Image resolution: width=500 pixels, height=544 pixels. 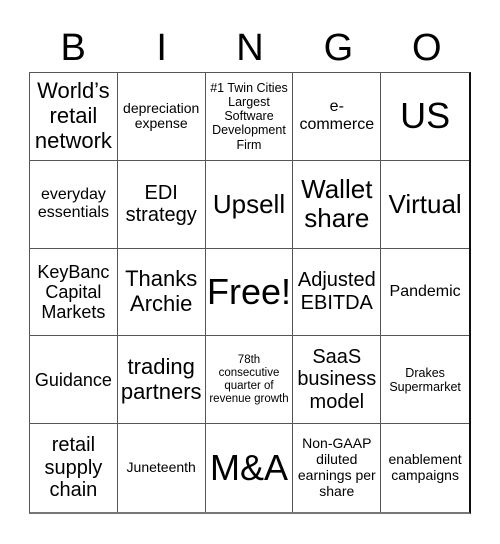 I want to click on bingo-cell: Wallet share, so click(x=337, y=204).